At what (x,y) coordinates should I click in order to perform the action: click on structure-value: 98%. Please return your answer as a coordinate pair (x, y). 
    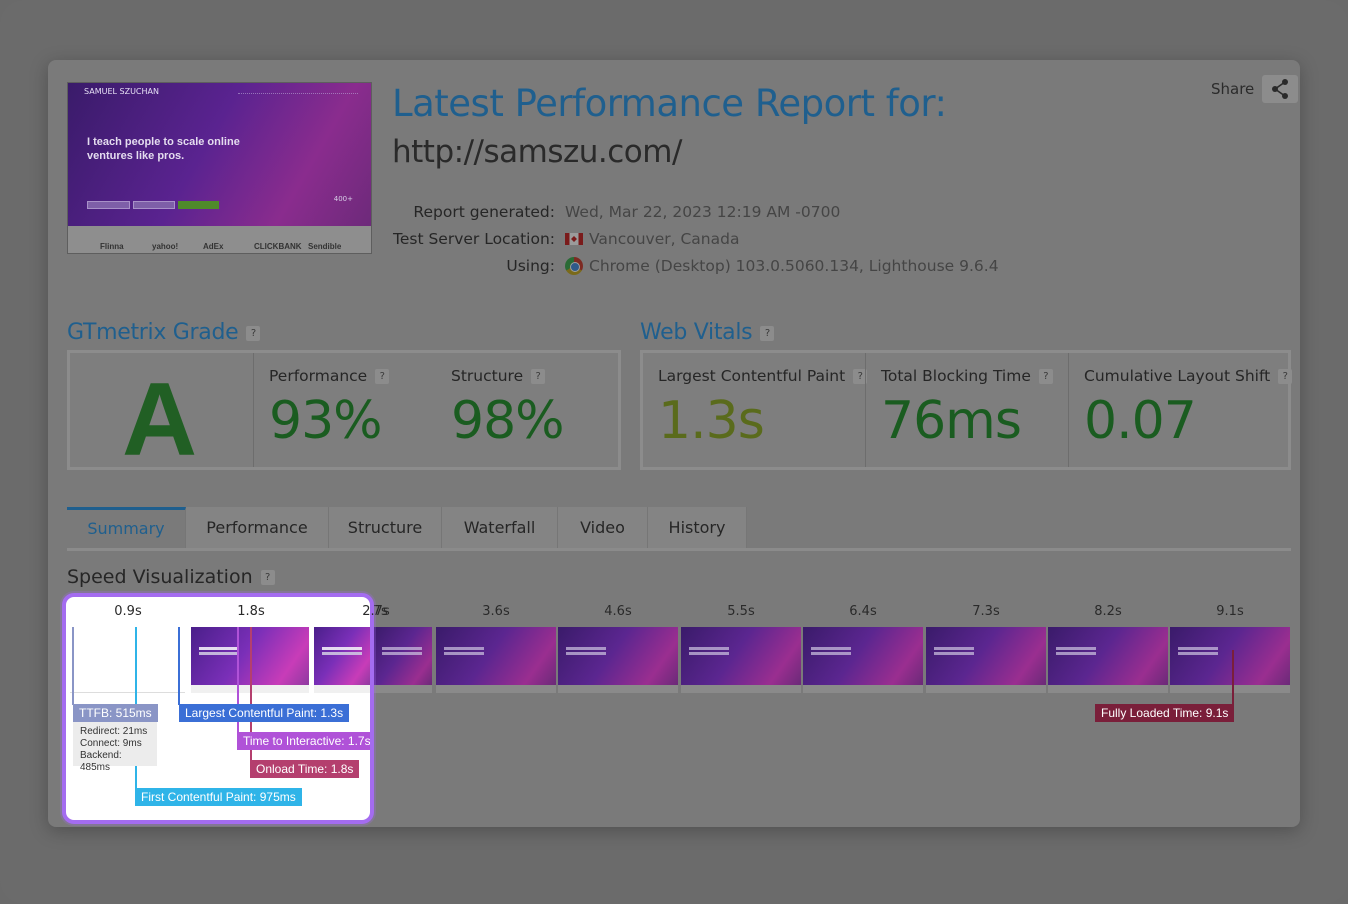
    Looking at the image, I should click on (508, 421).